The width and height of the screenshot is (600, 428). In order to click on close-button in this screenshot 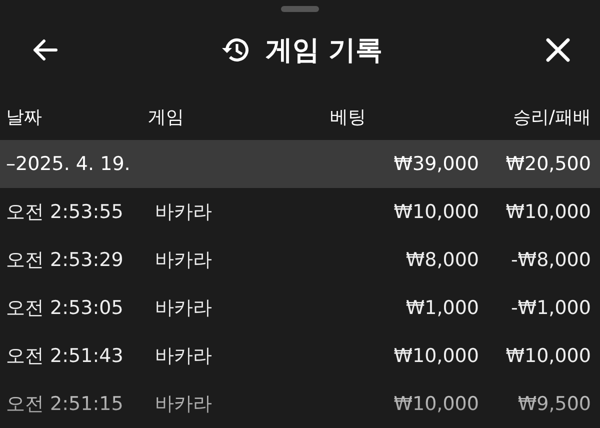, I will do `click(558, 50)`.